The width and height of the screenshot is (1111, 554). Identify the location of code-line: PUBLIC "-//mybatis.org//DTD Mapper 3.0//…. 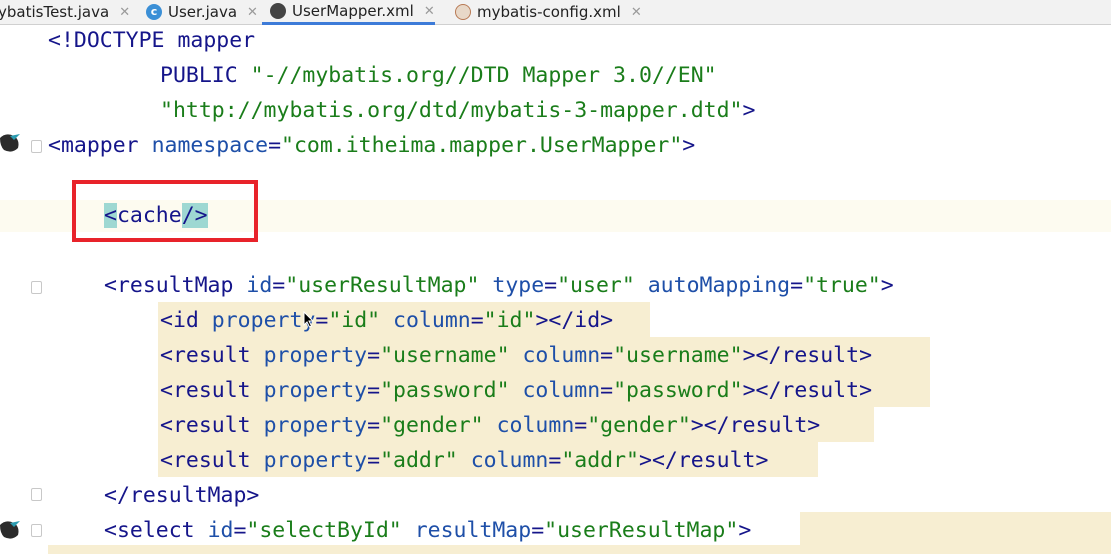
(438, 75).